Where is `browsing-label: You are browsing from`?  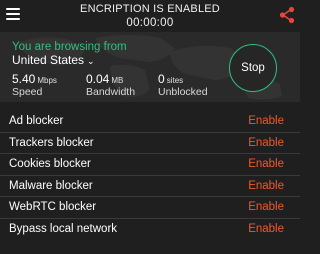
browsing-label: You are browsing from is located at coordinates (69, 47).